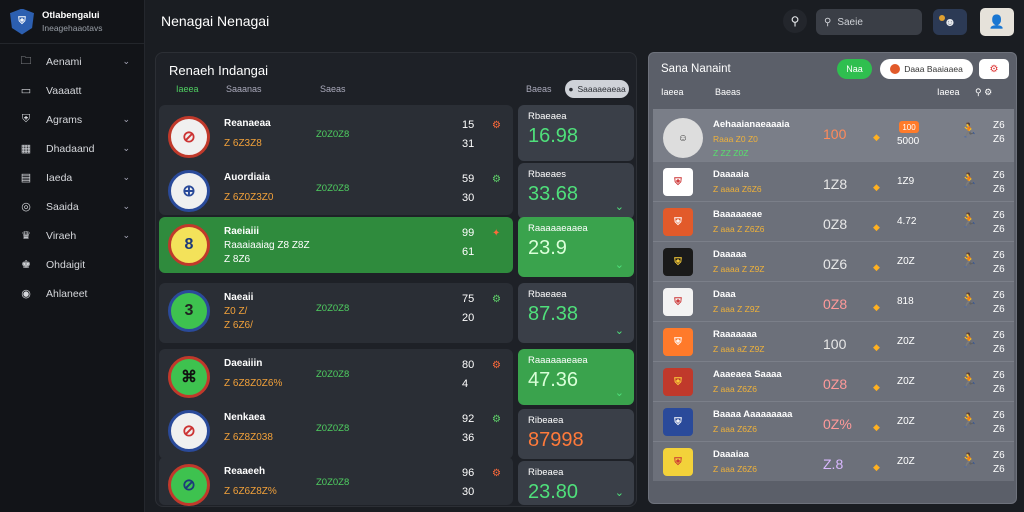  What do you see at coordinates (468, 365) in the screenshot?
I see `score-home: 80` at bounding box center [468, 365].